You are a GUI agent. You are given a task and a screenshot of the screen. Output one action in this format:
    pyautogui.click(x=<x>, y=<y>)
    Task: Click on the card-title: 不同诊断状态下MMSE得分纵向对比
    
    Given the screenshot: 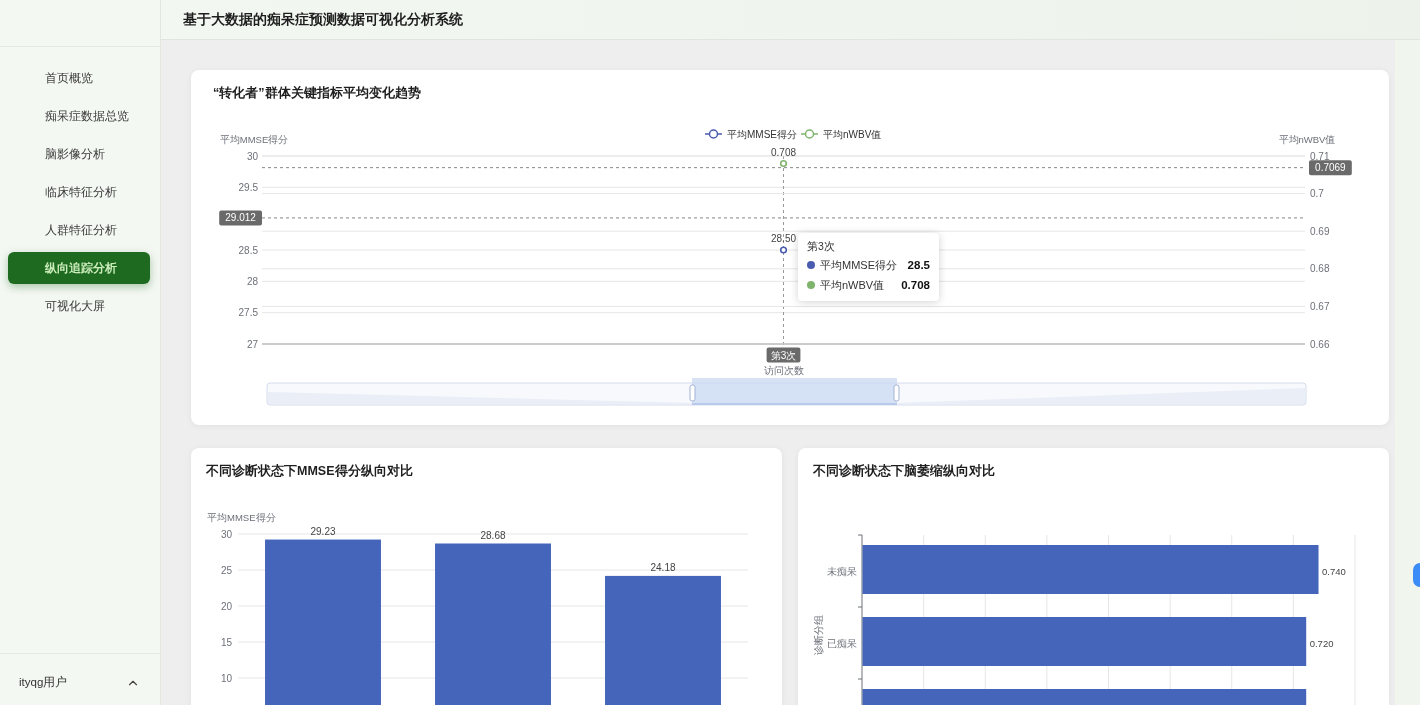 What is the action you would take?
    pyautogui.click(x=309, y=471)
    